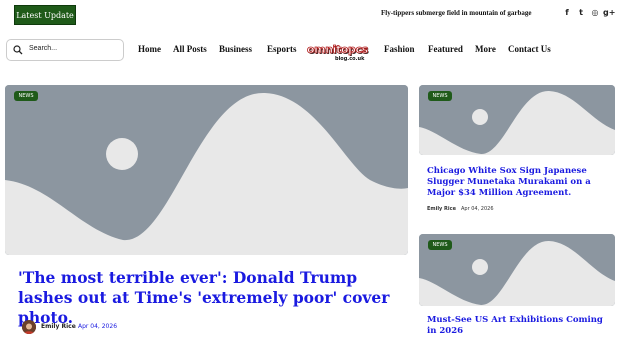 This screenshot has width=620, height=343. What do you see at coordinates (350, 59) in the screenshot?
I see `logo-domain: blog.co.uk` at bounding box center [350, 59].